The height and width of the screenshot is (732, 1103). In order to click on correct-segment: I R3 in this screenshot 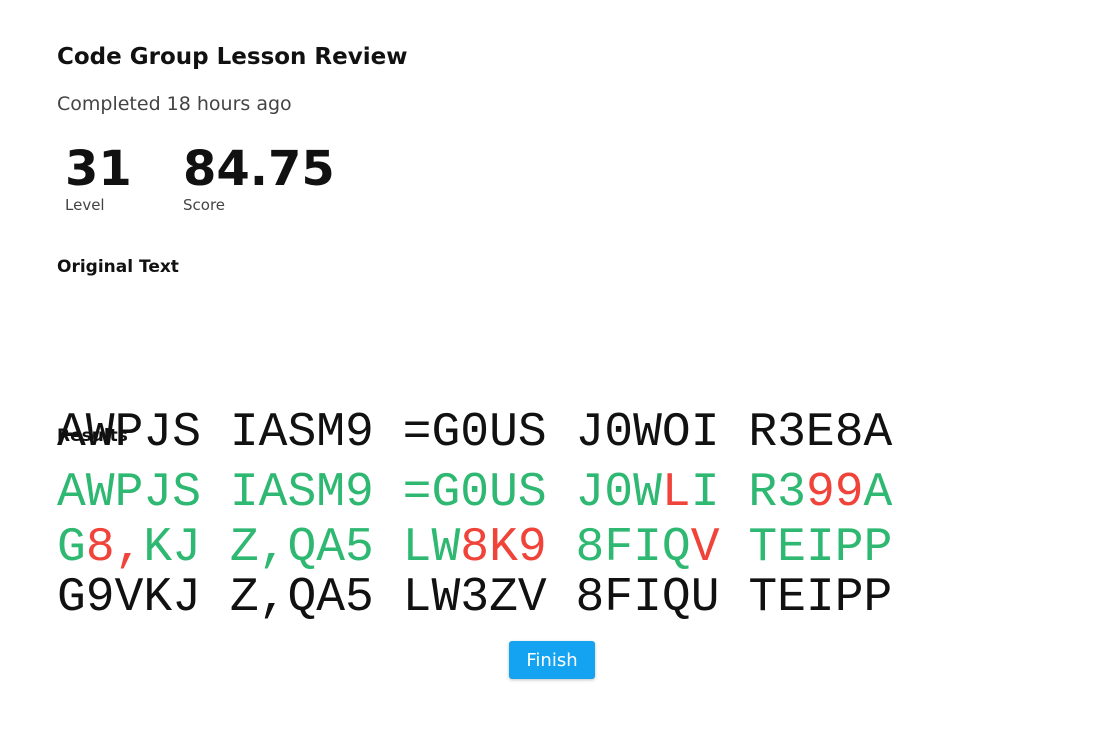, I will do `click(748, 493)`.